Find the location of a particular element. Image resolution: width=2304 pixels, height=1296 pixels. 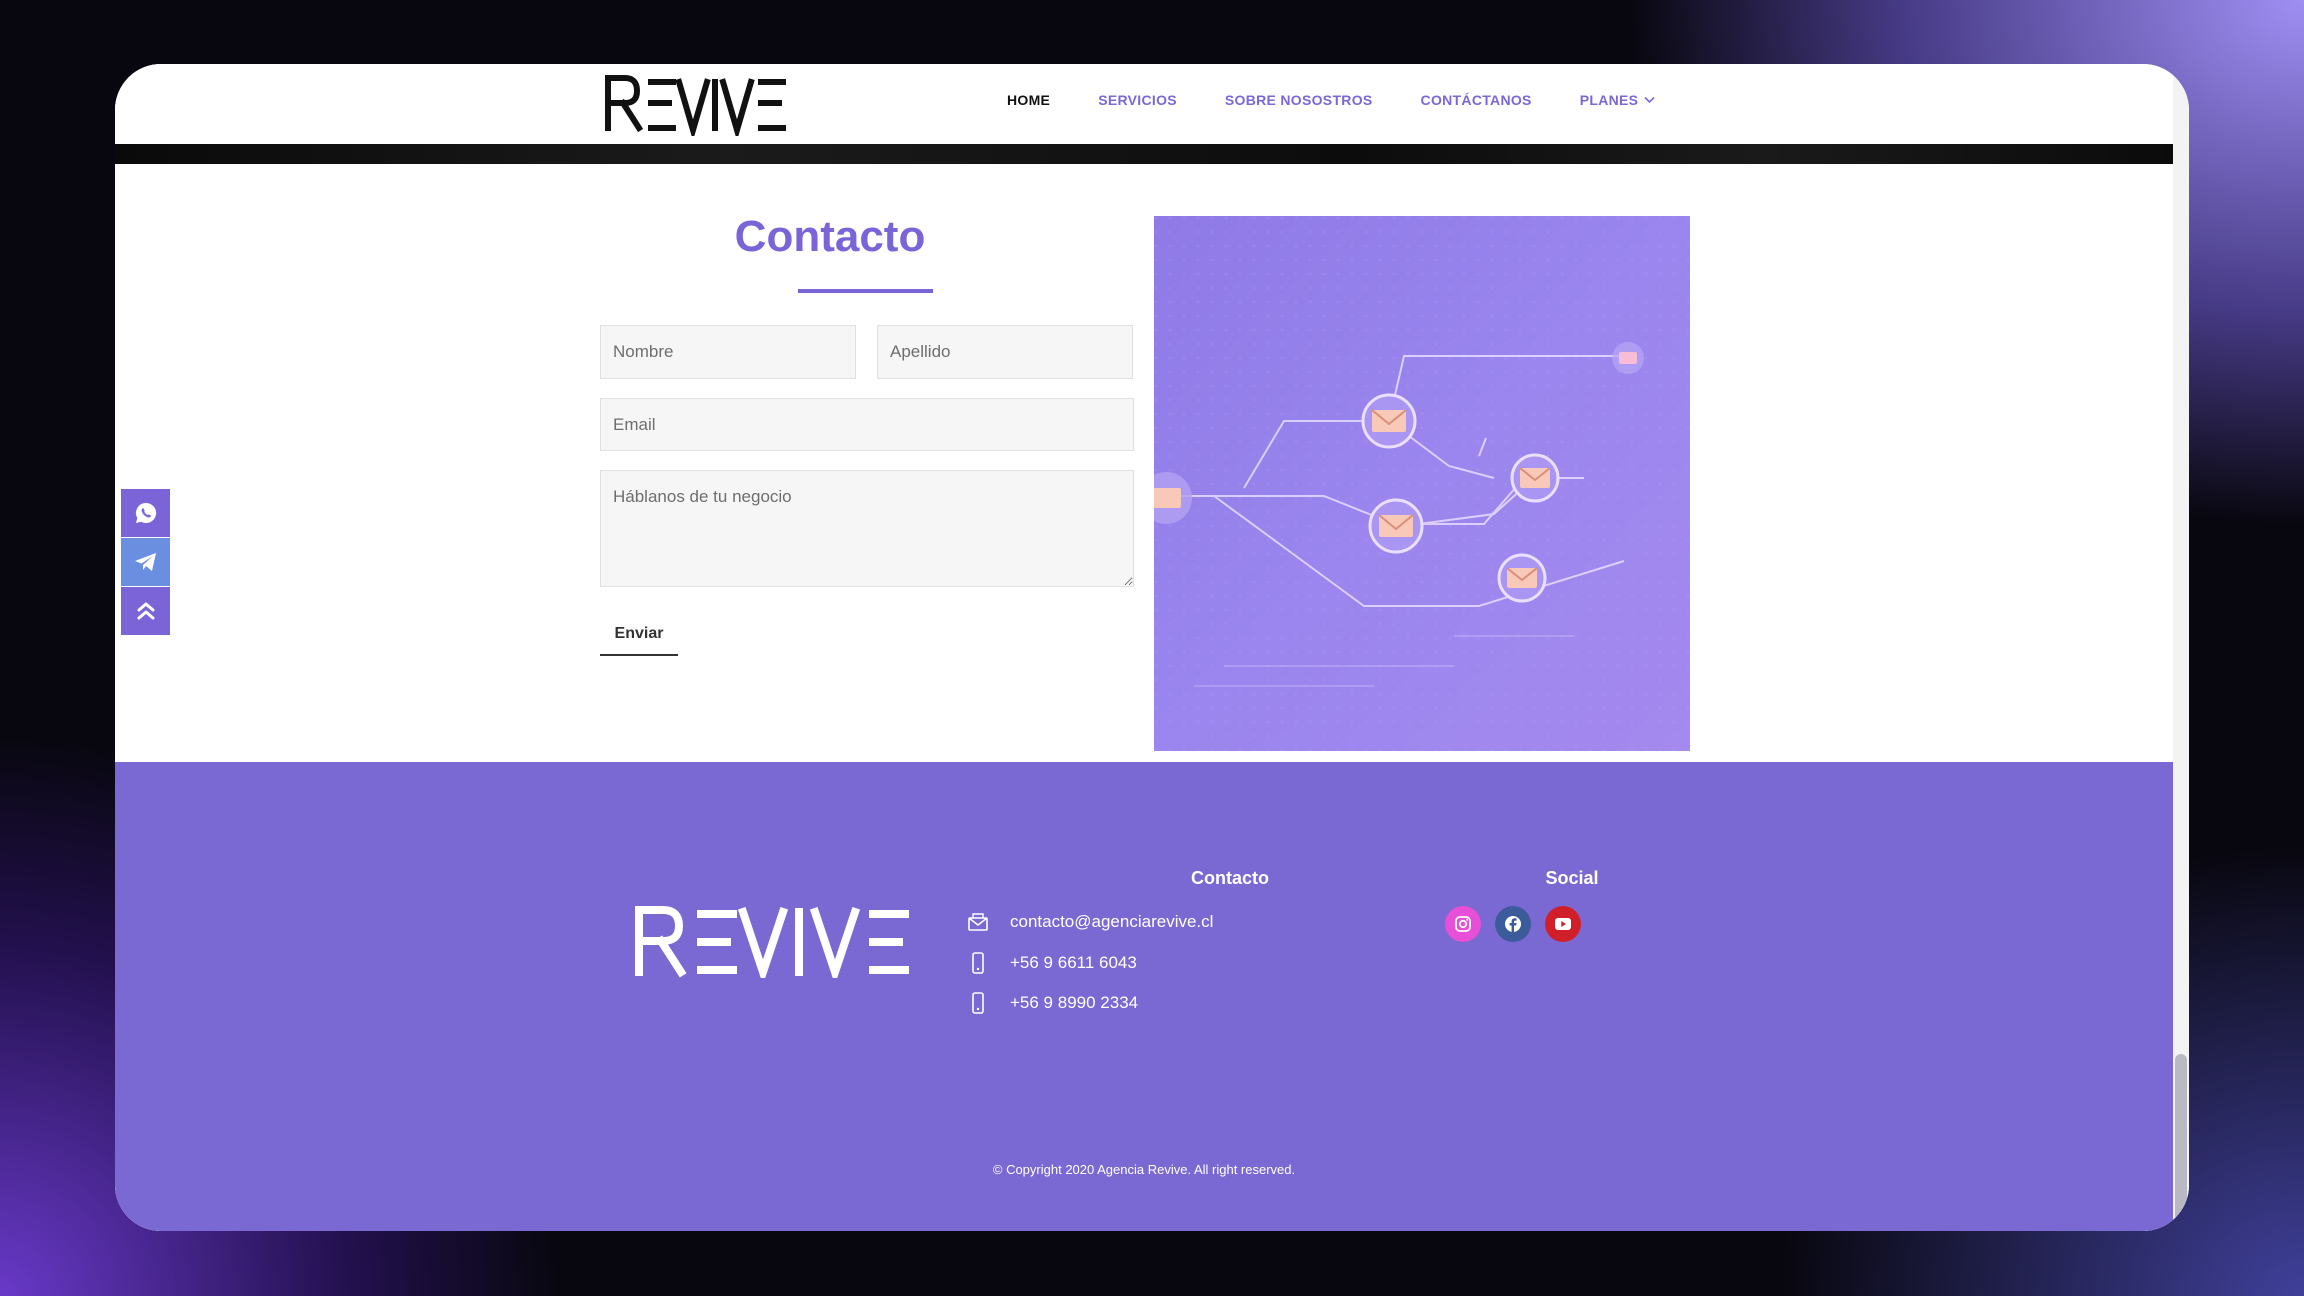

mail-icon is located at coordinates (978, 922).